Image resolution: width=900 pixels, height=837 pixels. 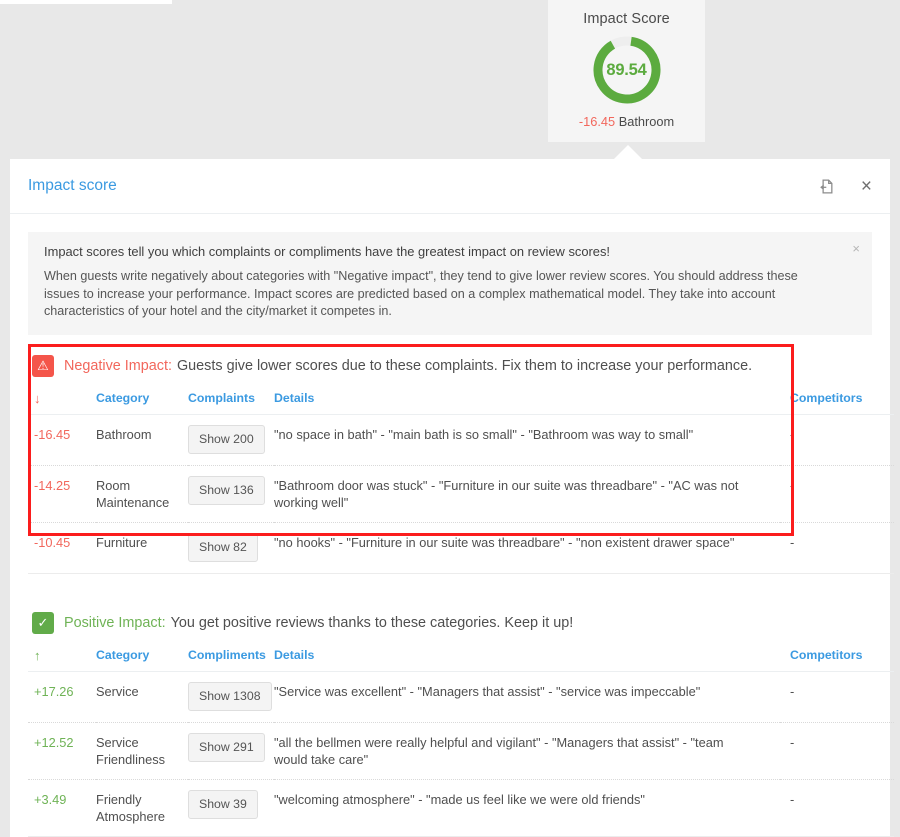 What do you see at coordinates (231, 657) in the screenshot?
I see `column-header-compliments: Compliments` at bounding box center [231, 657].